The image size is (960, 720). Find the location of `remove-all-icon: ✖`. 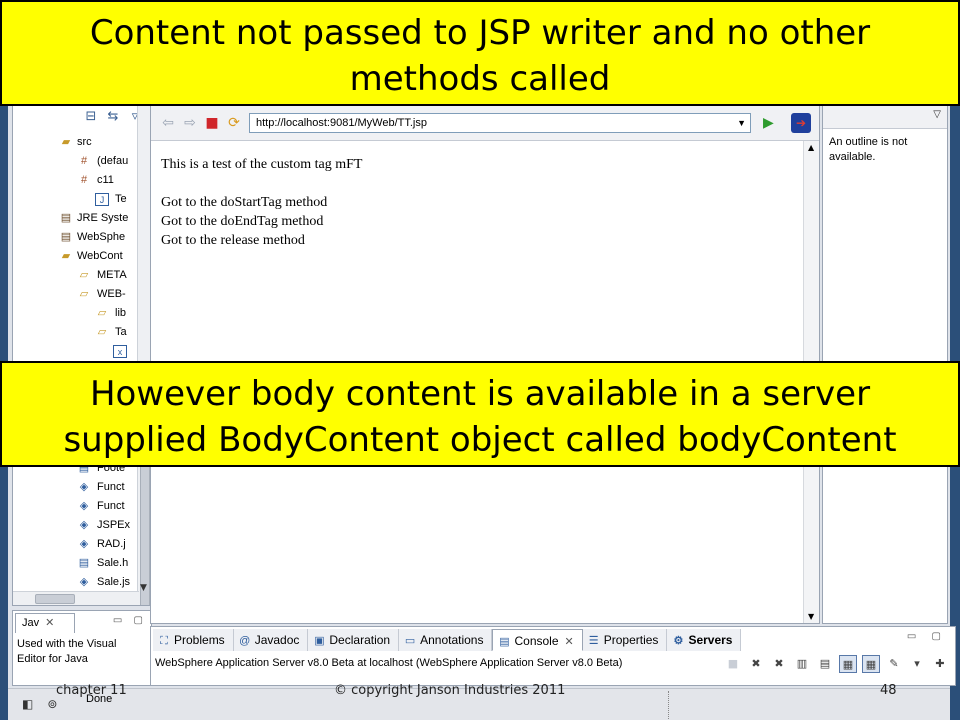

remove-all-icon: ✖ is located at coordinates (779, 664).